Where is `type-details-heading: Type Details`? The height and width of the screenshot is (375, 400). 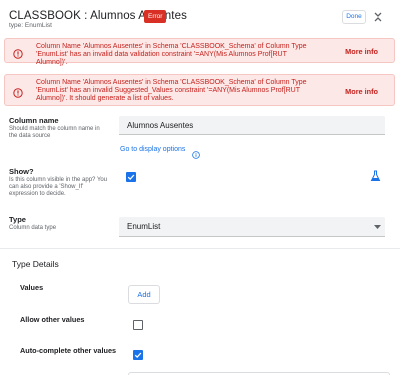 type-details-heading: Type Details is located at coordinates (35, 264).